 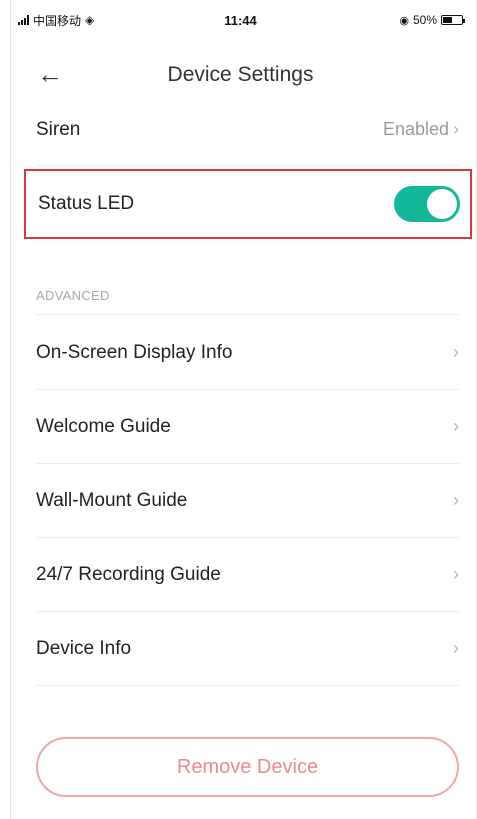 I want to click on list-item-label: Device Info, so click(x=84, y=648).